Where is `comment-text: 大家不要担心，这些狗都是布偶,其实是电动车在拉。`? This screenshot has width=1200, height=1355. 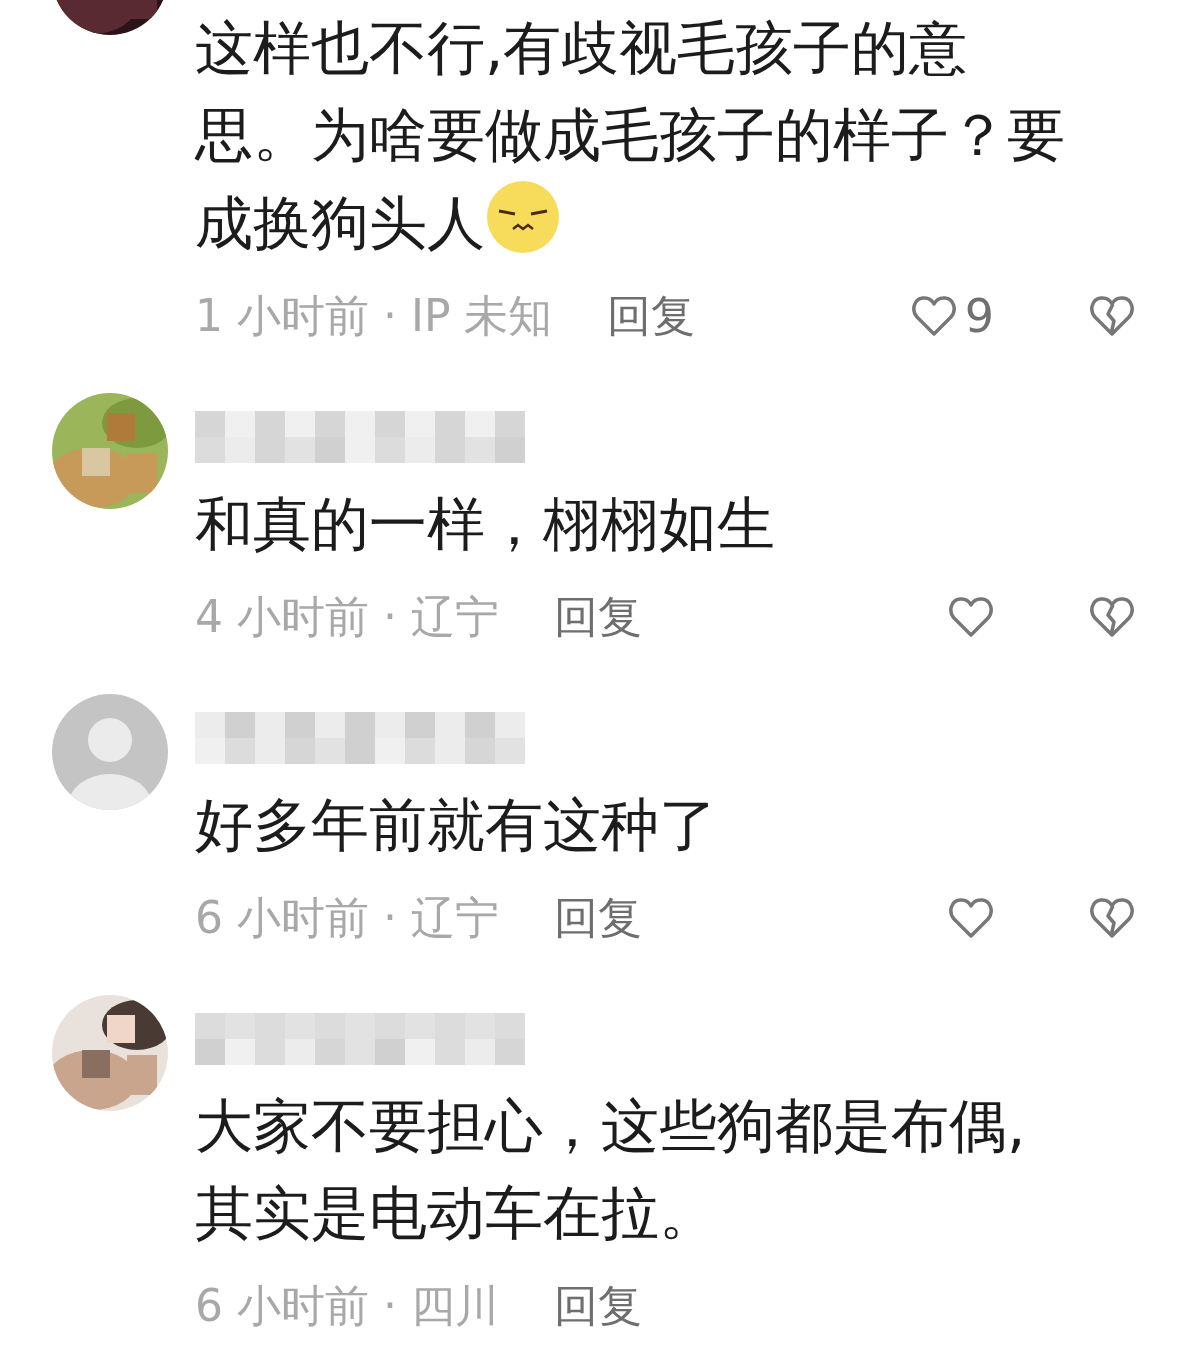
comment-text: 大家不要担心，这些狗都是布偶,其实是电动车在拉。 is located at coordinates (611, 1170).